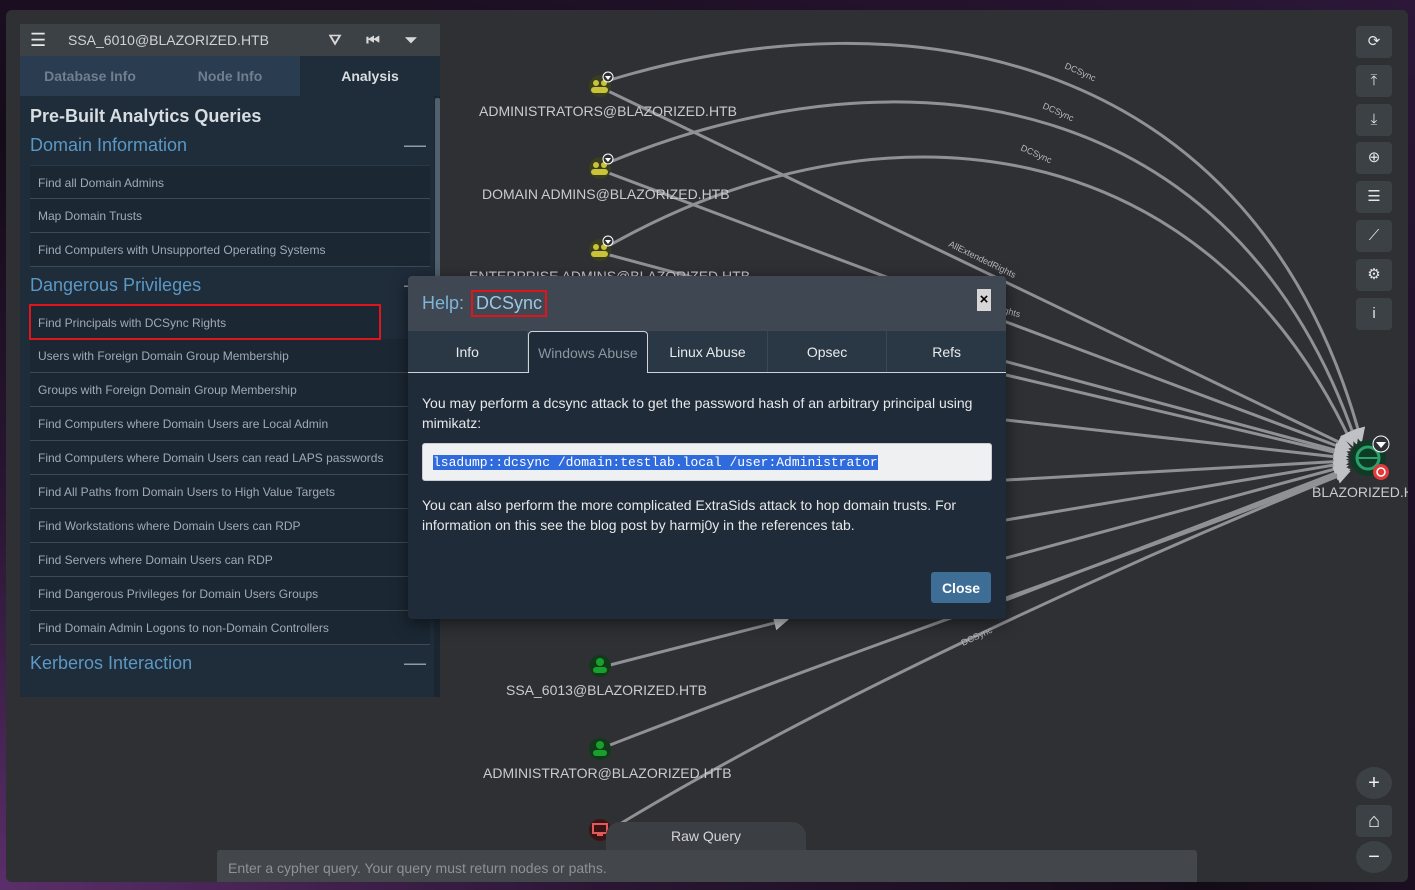 Image resolution: width=1415 pixels, height=890 pixels. I want to click on node-label-ssa-6013: SSA_6013@BLAZORIZED.HTB, so click(606, 690).